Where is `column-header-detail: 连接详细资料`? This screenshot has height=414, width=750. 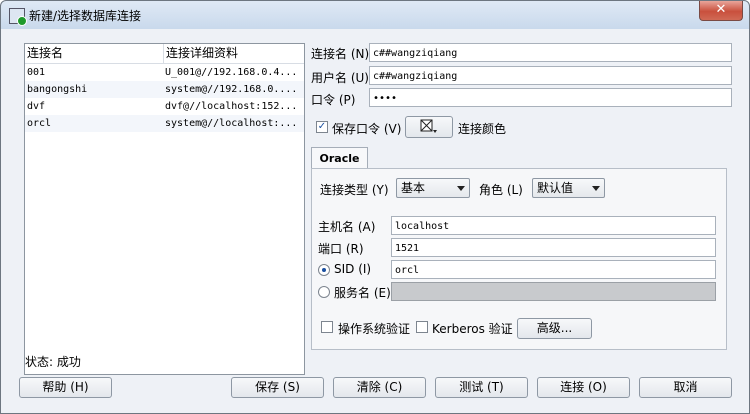
column-header-detail: 连接详细资料 is located at coordinates (201, 53).